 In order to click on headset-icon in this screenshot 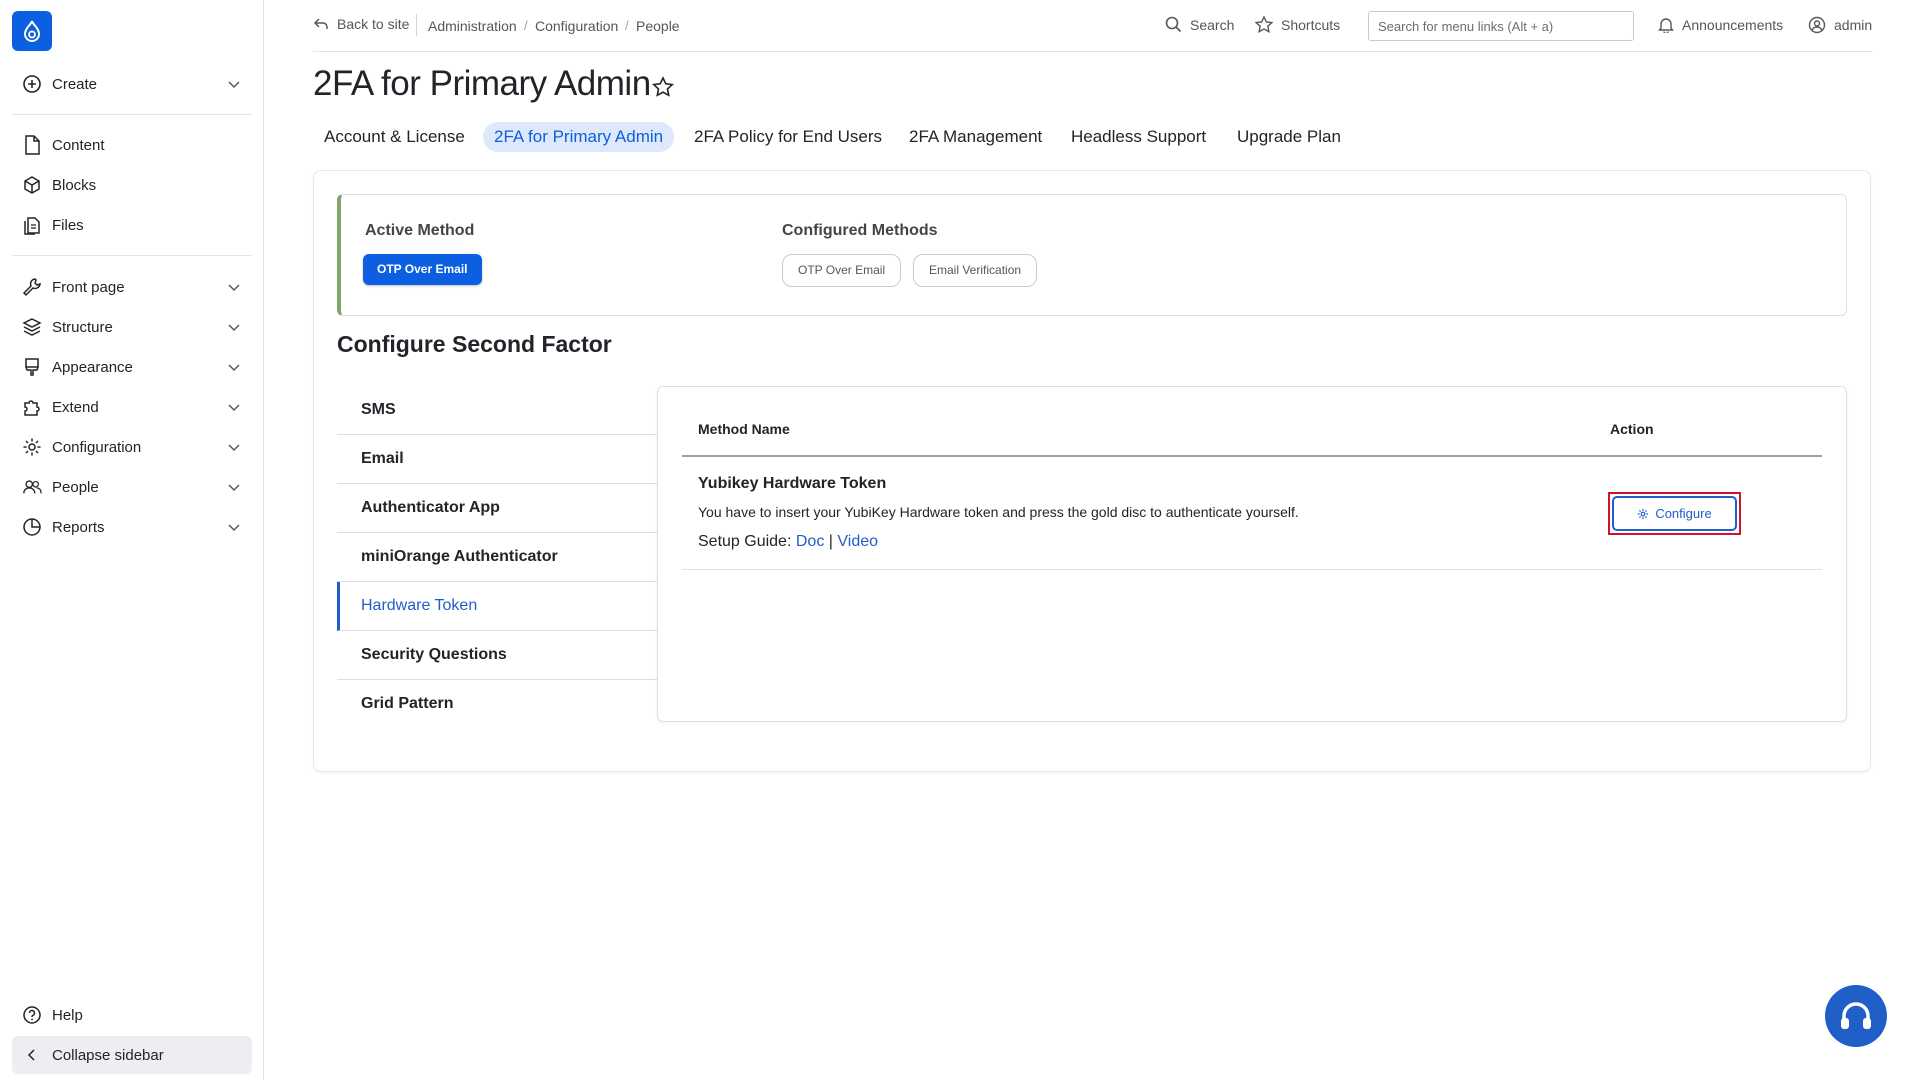, I will do `click(1856, 1015)`.